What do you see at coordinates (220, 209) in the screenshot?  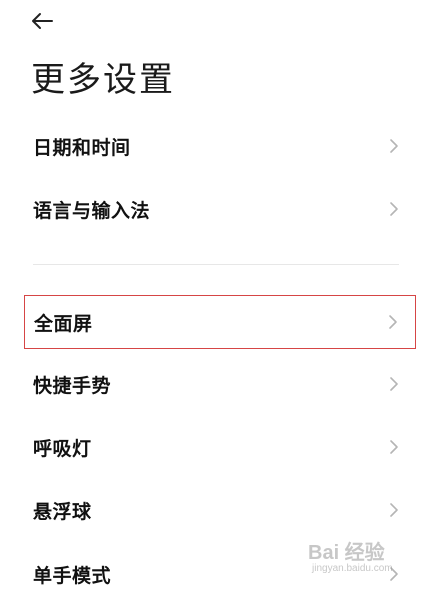 I see `settings-item-language-input: 语言与输入法` at bounding box center [220, 209].